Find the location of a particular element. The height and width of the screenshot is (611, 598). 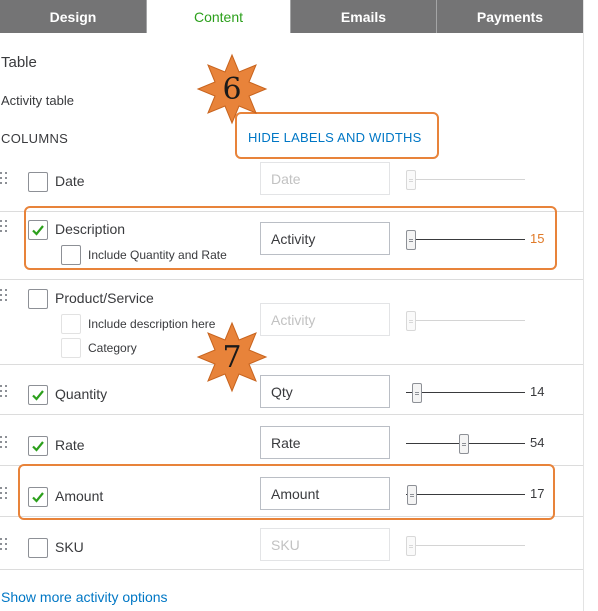

date-slider-thumb is located at coordinates (411, 180).